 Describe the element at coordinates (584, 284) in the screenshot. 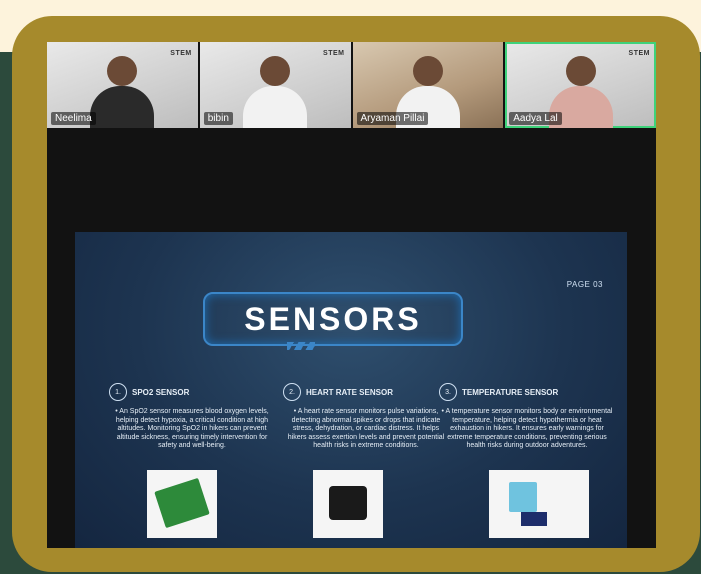

I see `page-number: PAGE 03` at that location.